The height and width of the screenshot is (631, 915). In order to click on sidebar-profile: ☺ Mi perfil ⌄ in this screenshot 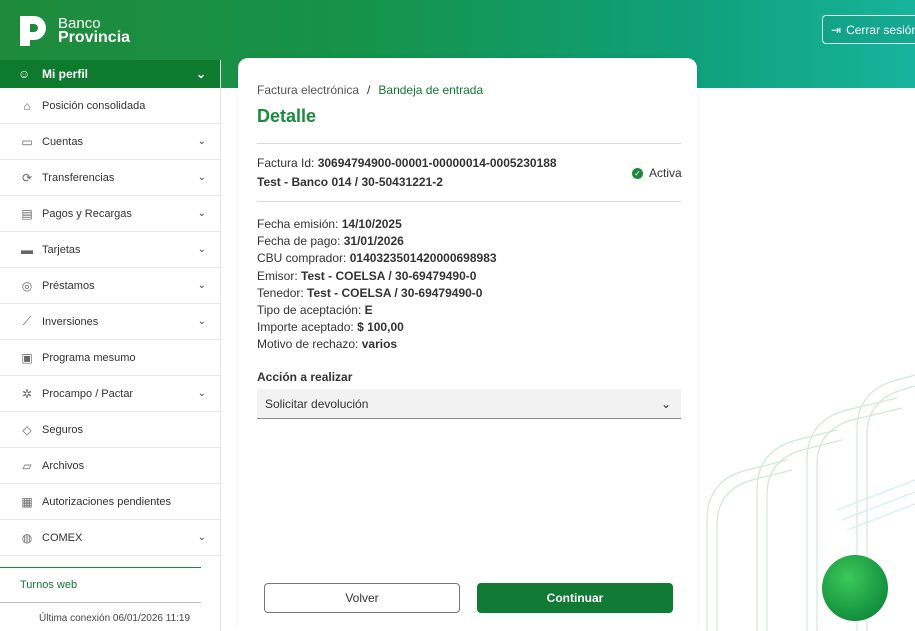, I will do `click(110, 74)`.